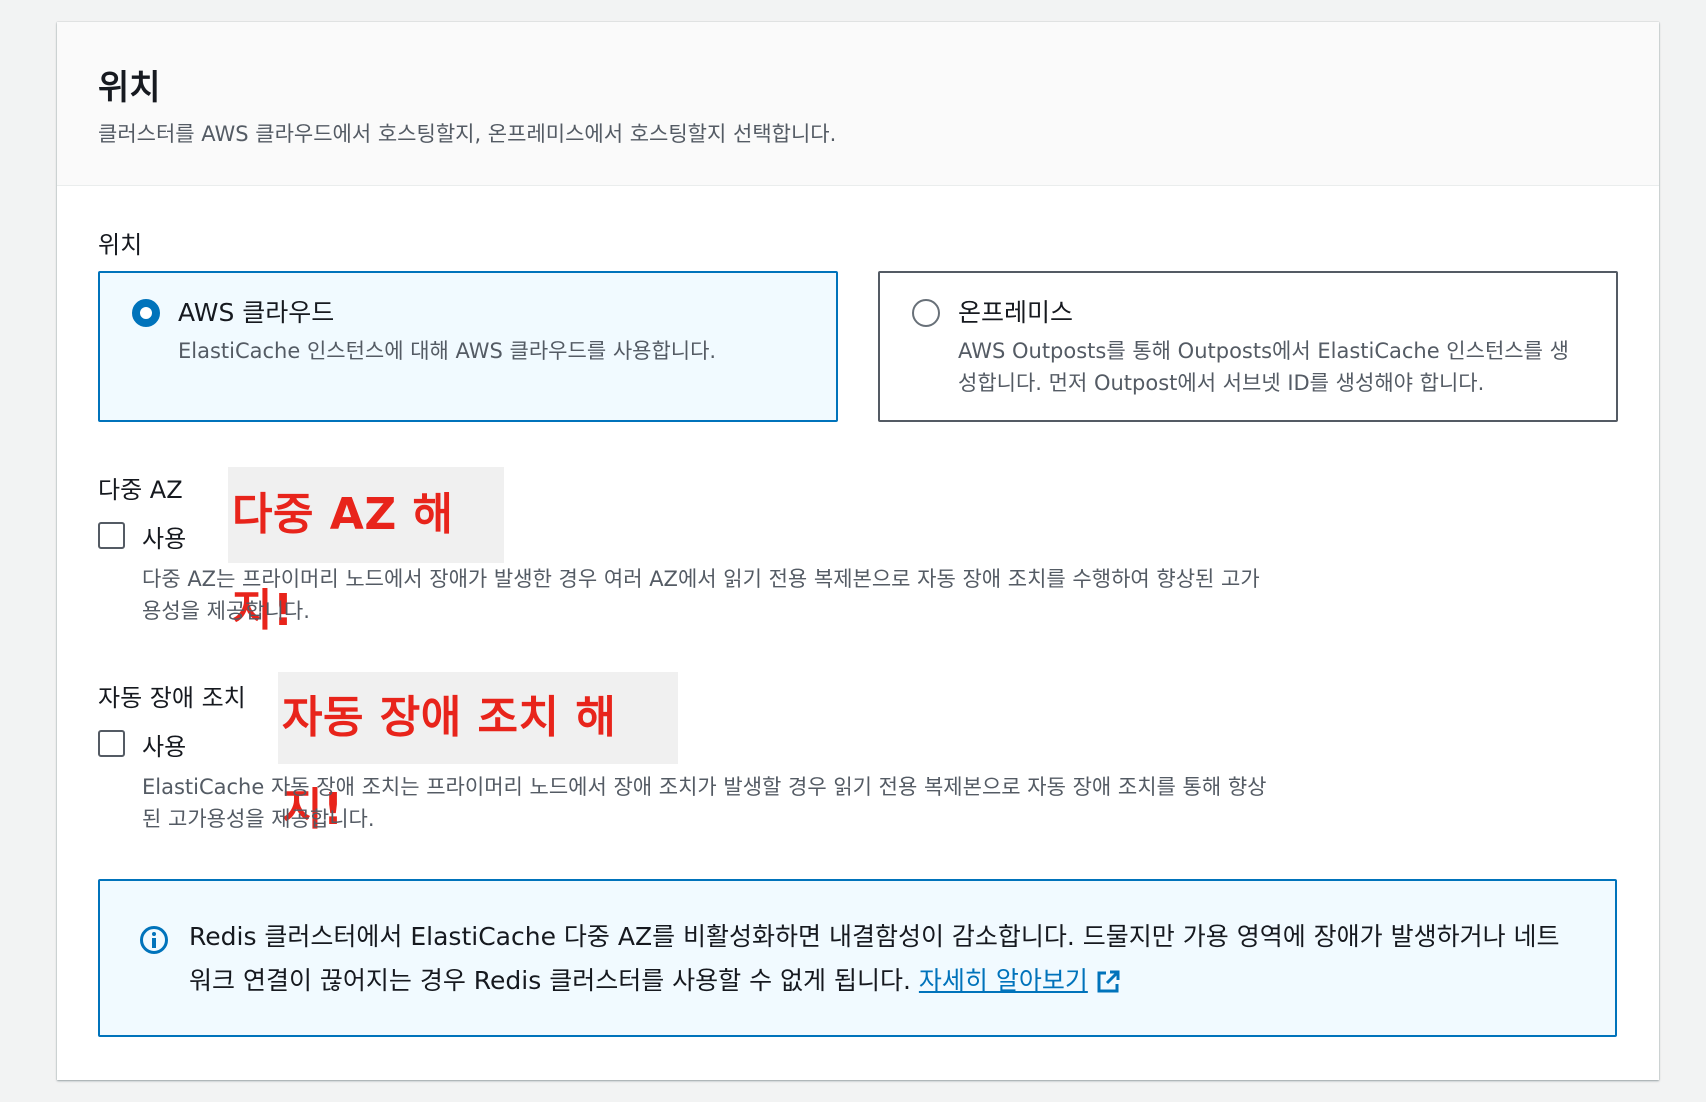  Describe the element at coordinates (172, 698) in the screenshot. I see `auto-failover-label: 자동 장애 조치` at that location.